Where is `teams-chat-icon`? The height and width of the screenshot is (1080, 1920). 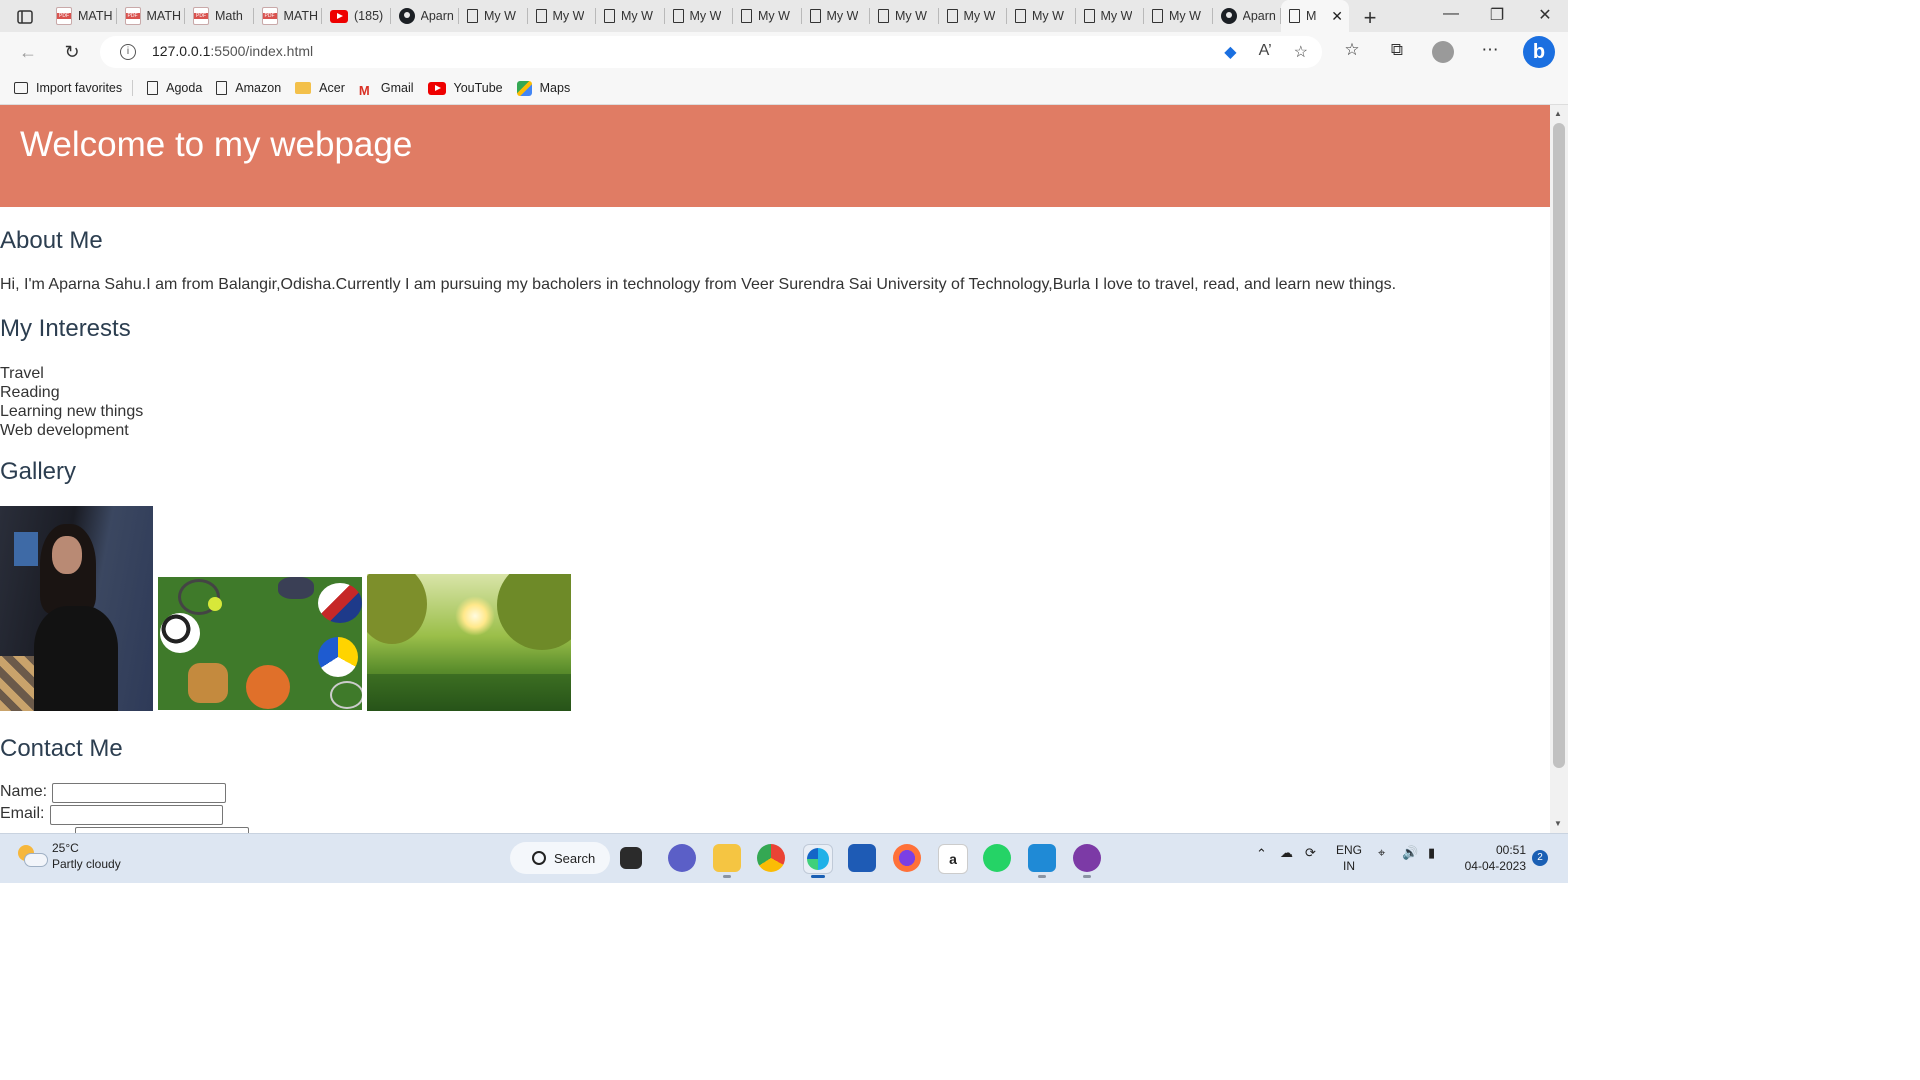
teams-chat-icon is located at coordinates (682, 858).